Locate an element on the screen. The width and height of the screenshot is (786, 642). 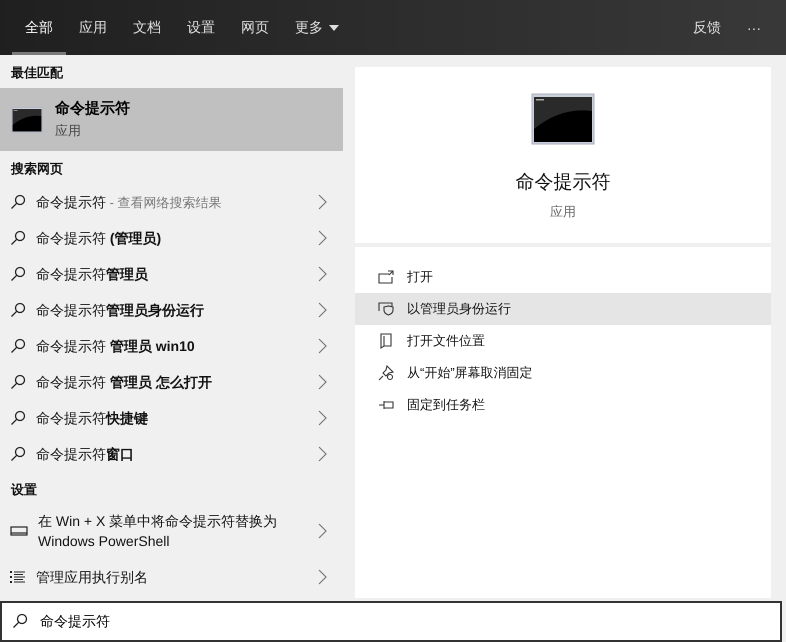
section-heading: 搜索网页 is located at coordinates (37, 169).